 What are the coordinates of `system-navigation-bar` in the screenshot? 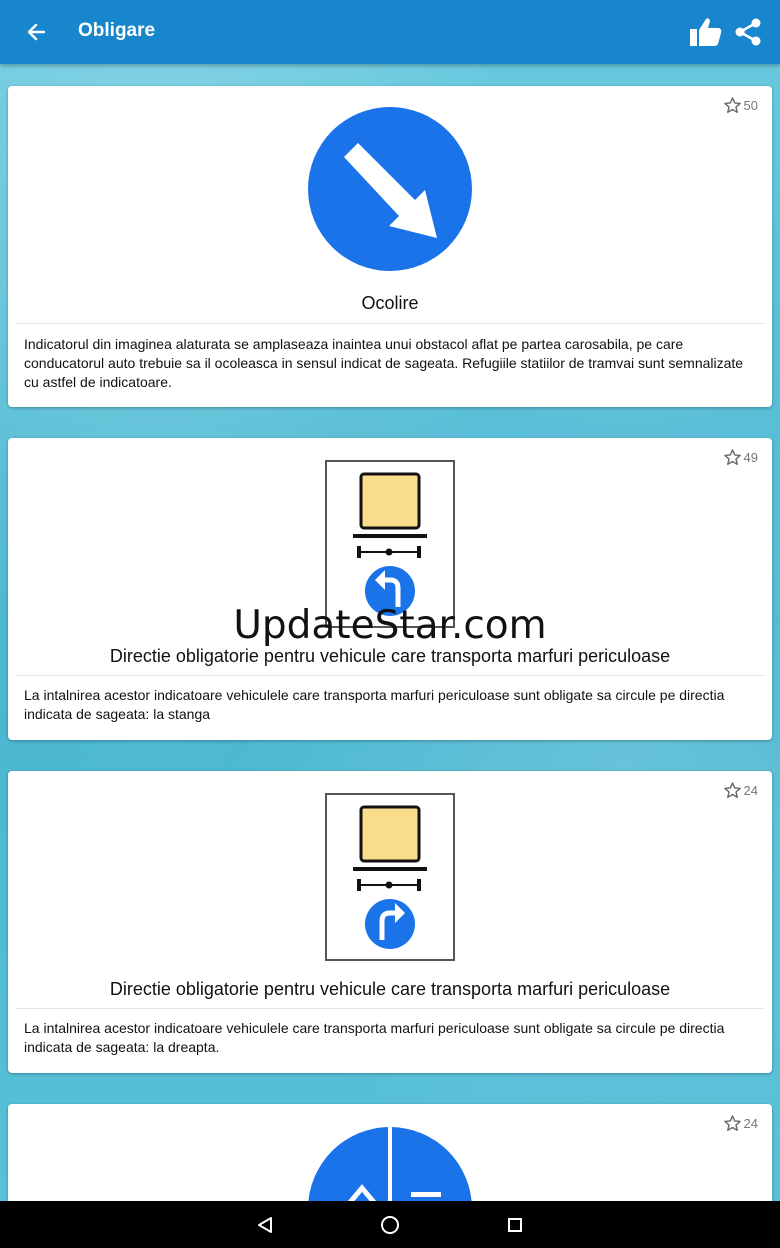 It's located at (390, 1224).